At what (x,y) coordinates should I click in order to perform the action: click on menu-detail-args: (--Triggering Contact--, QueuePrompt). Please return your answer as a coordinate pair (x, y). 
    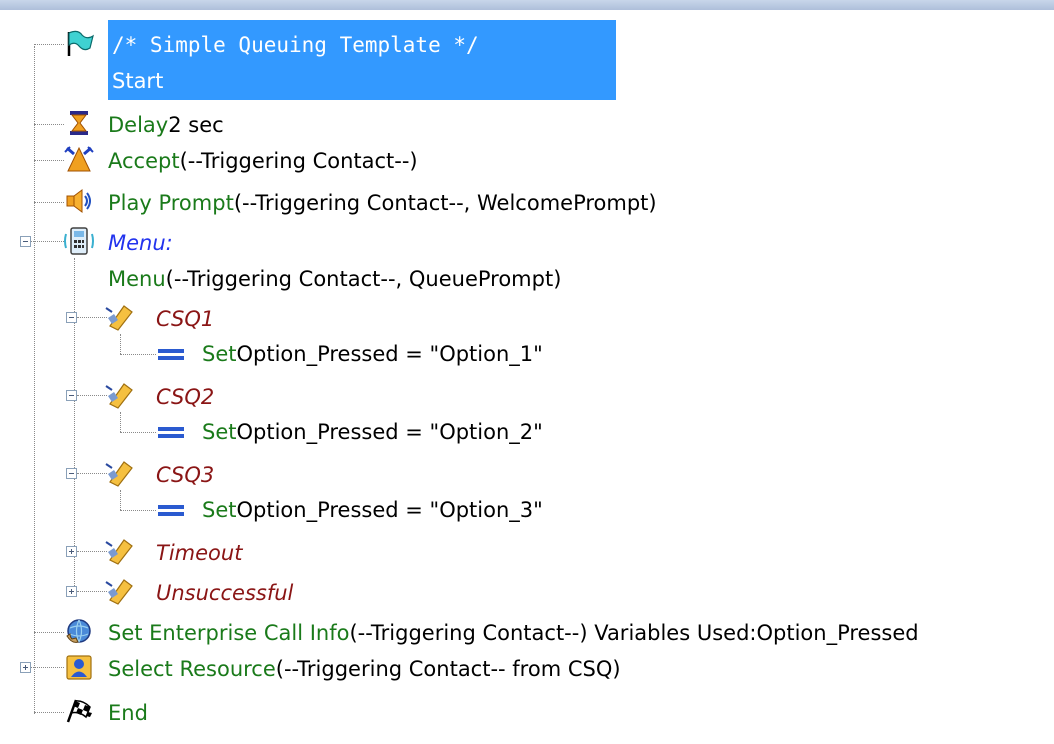
    Looking at the image, I should click on (363, 279).